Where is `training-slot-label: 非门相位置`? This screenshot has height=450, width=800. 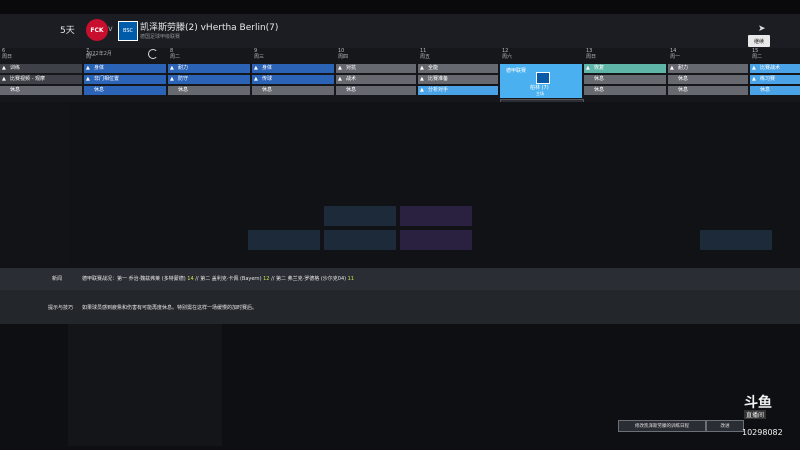 training-slot-label: 非门相位置 is located at coordinates (107, 79).